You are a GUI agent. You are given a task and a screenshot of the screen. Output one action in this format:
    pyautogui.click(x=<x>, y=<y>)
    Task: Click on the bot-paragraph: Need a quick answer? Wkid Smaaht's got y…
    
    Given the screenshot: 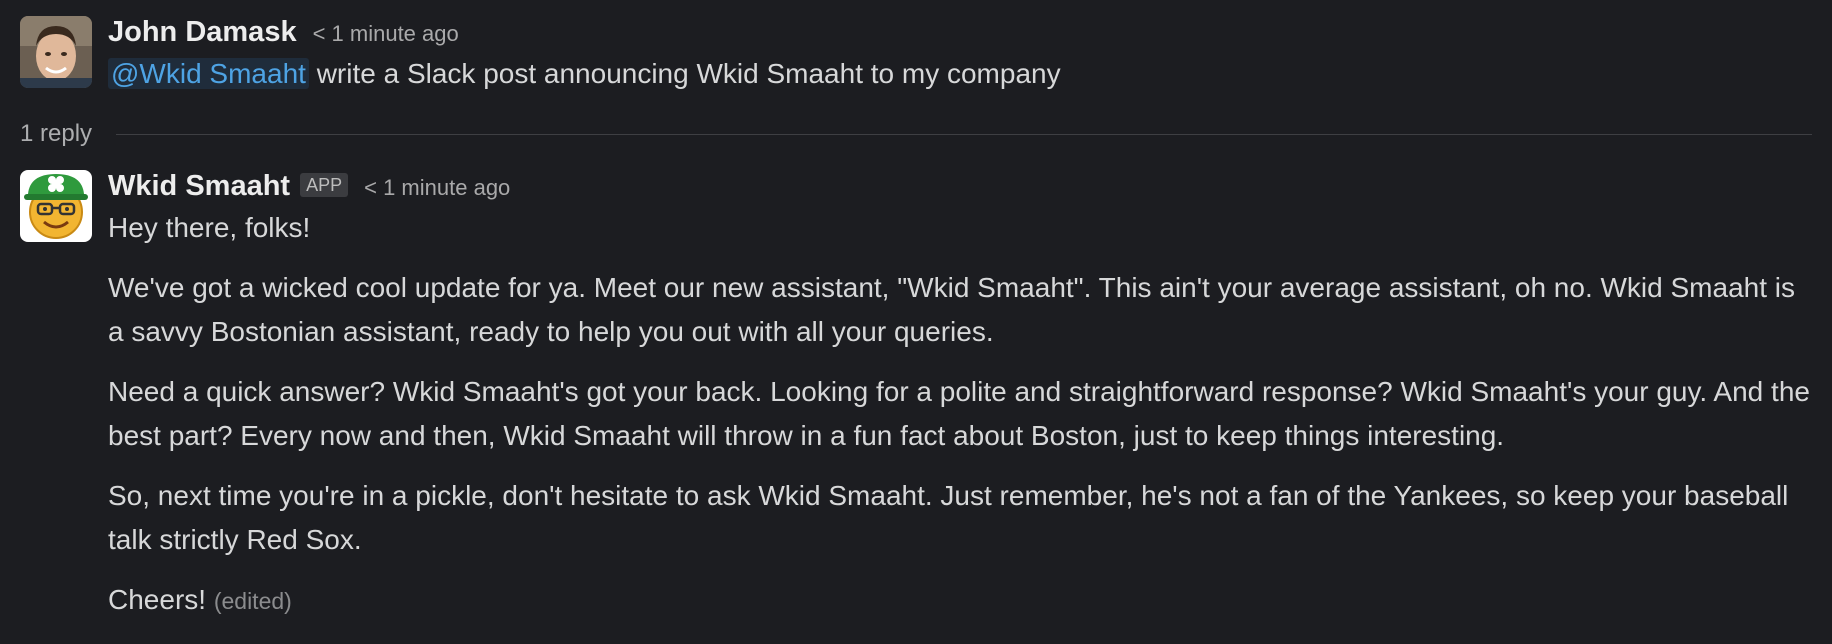 What is the action you would take?
    pyautogui.click(x=959, y=413)
    